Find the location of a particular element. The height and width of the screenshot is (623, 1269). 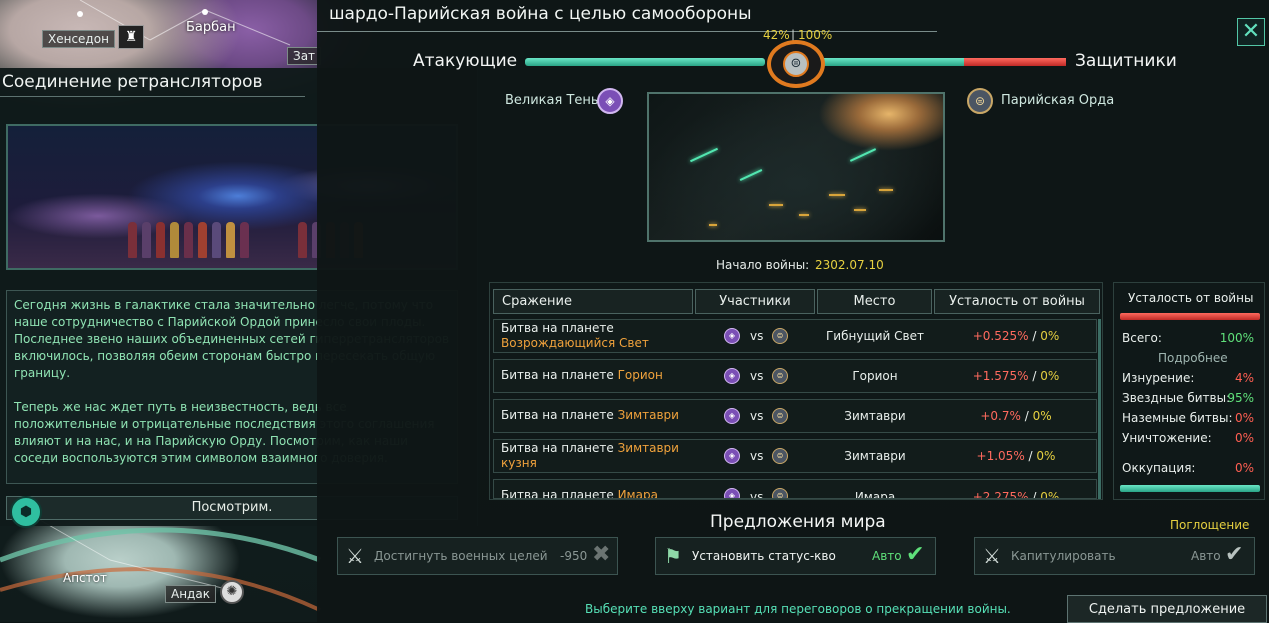

battle-name: Битва на планете Возрождающийся Свет is located at coordinates (575, 335).